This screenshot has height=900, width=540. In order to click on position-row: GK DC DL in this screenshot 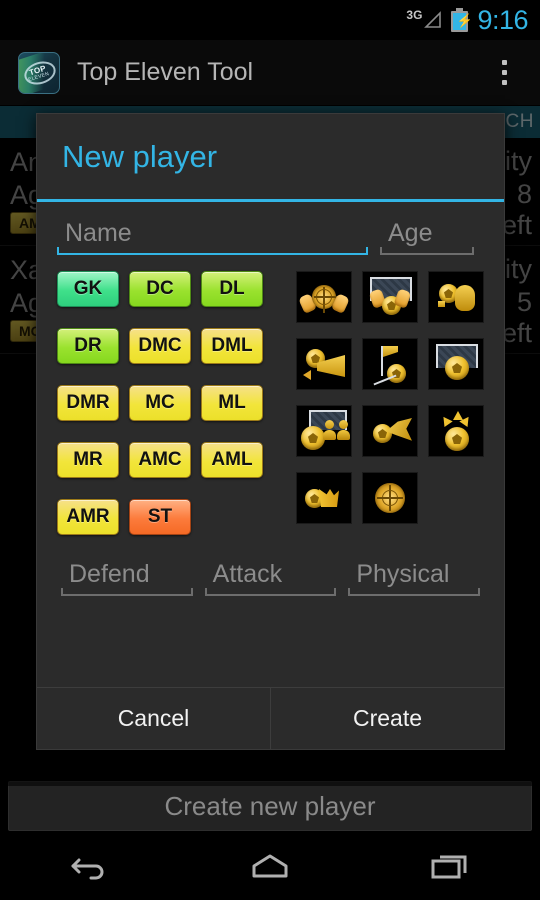, I will do `click(167, 289)`.